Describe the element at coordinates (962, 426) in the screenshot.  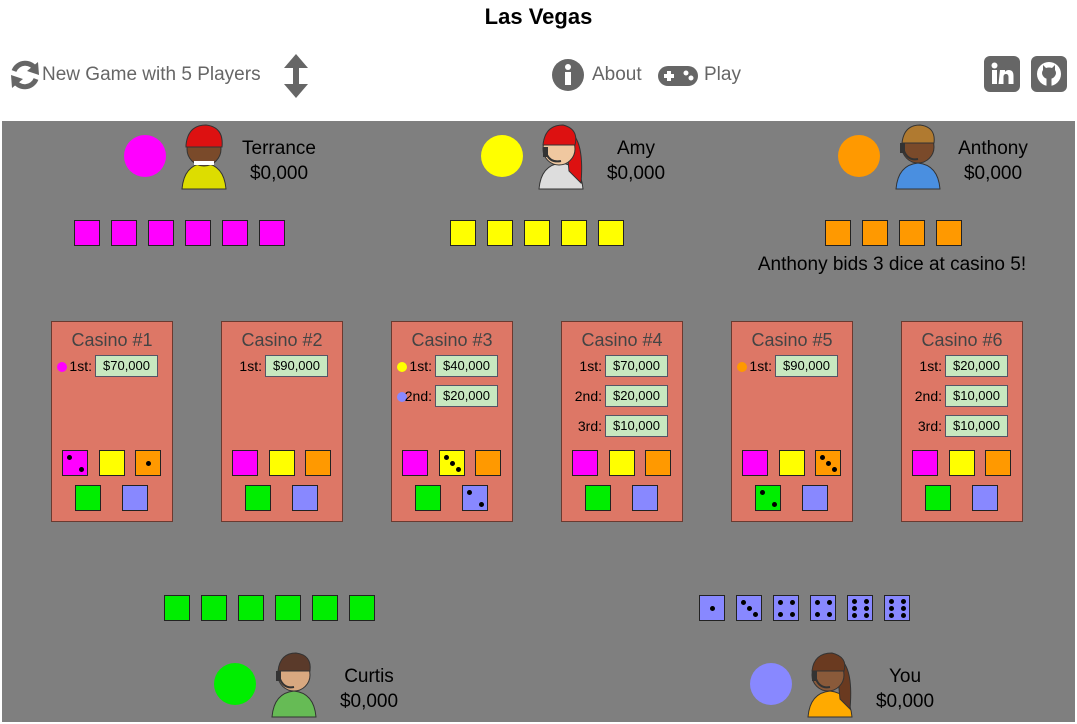
I see `prize-row: 3rd: $10,000` at that location.